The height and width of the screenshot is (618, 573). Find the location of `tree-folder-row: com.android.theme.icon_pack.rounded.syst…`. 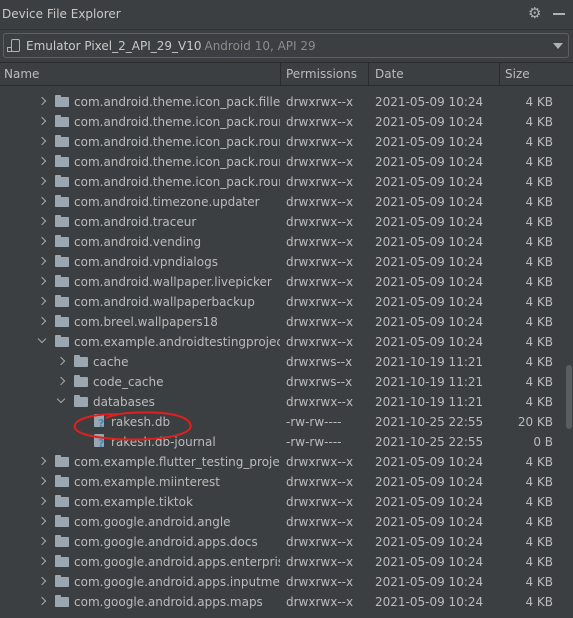

tree-folder-row: com.android.theme.icon_pack.rounded.syst… is located at coordinates (282, 182).